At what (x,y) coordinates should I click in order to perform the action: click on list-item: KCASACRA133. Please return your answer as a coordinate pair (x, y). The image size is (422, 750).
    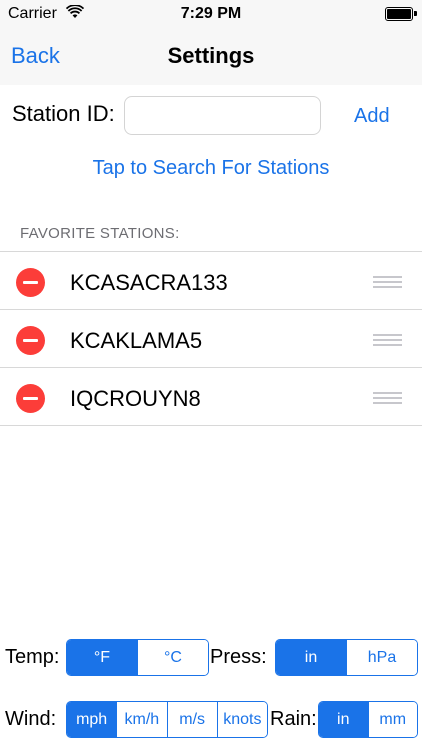
    Looking at the image, I should click on (211, 281).